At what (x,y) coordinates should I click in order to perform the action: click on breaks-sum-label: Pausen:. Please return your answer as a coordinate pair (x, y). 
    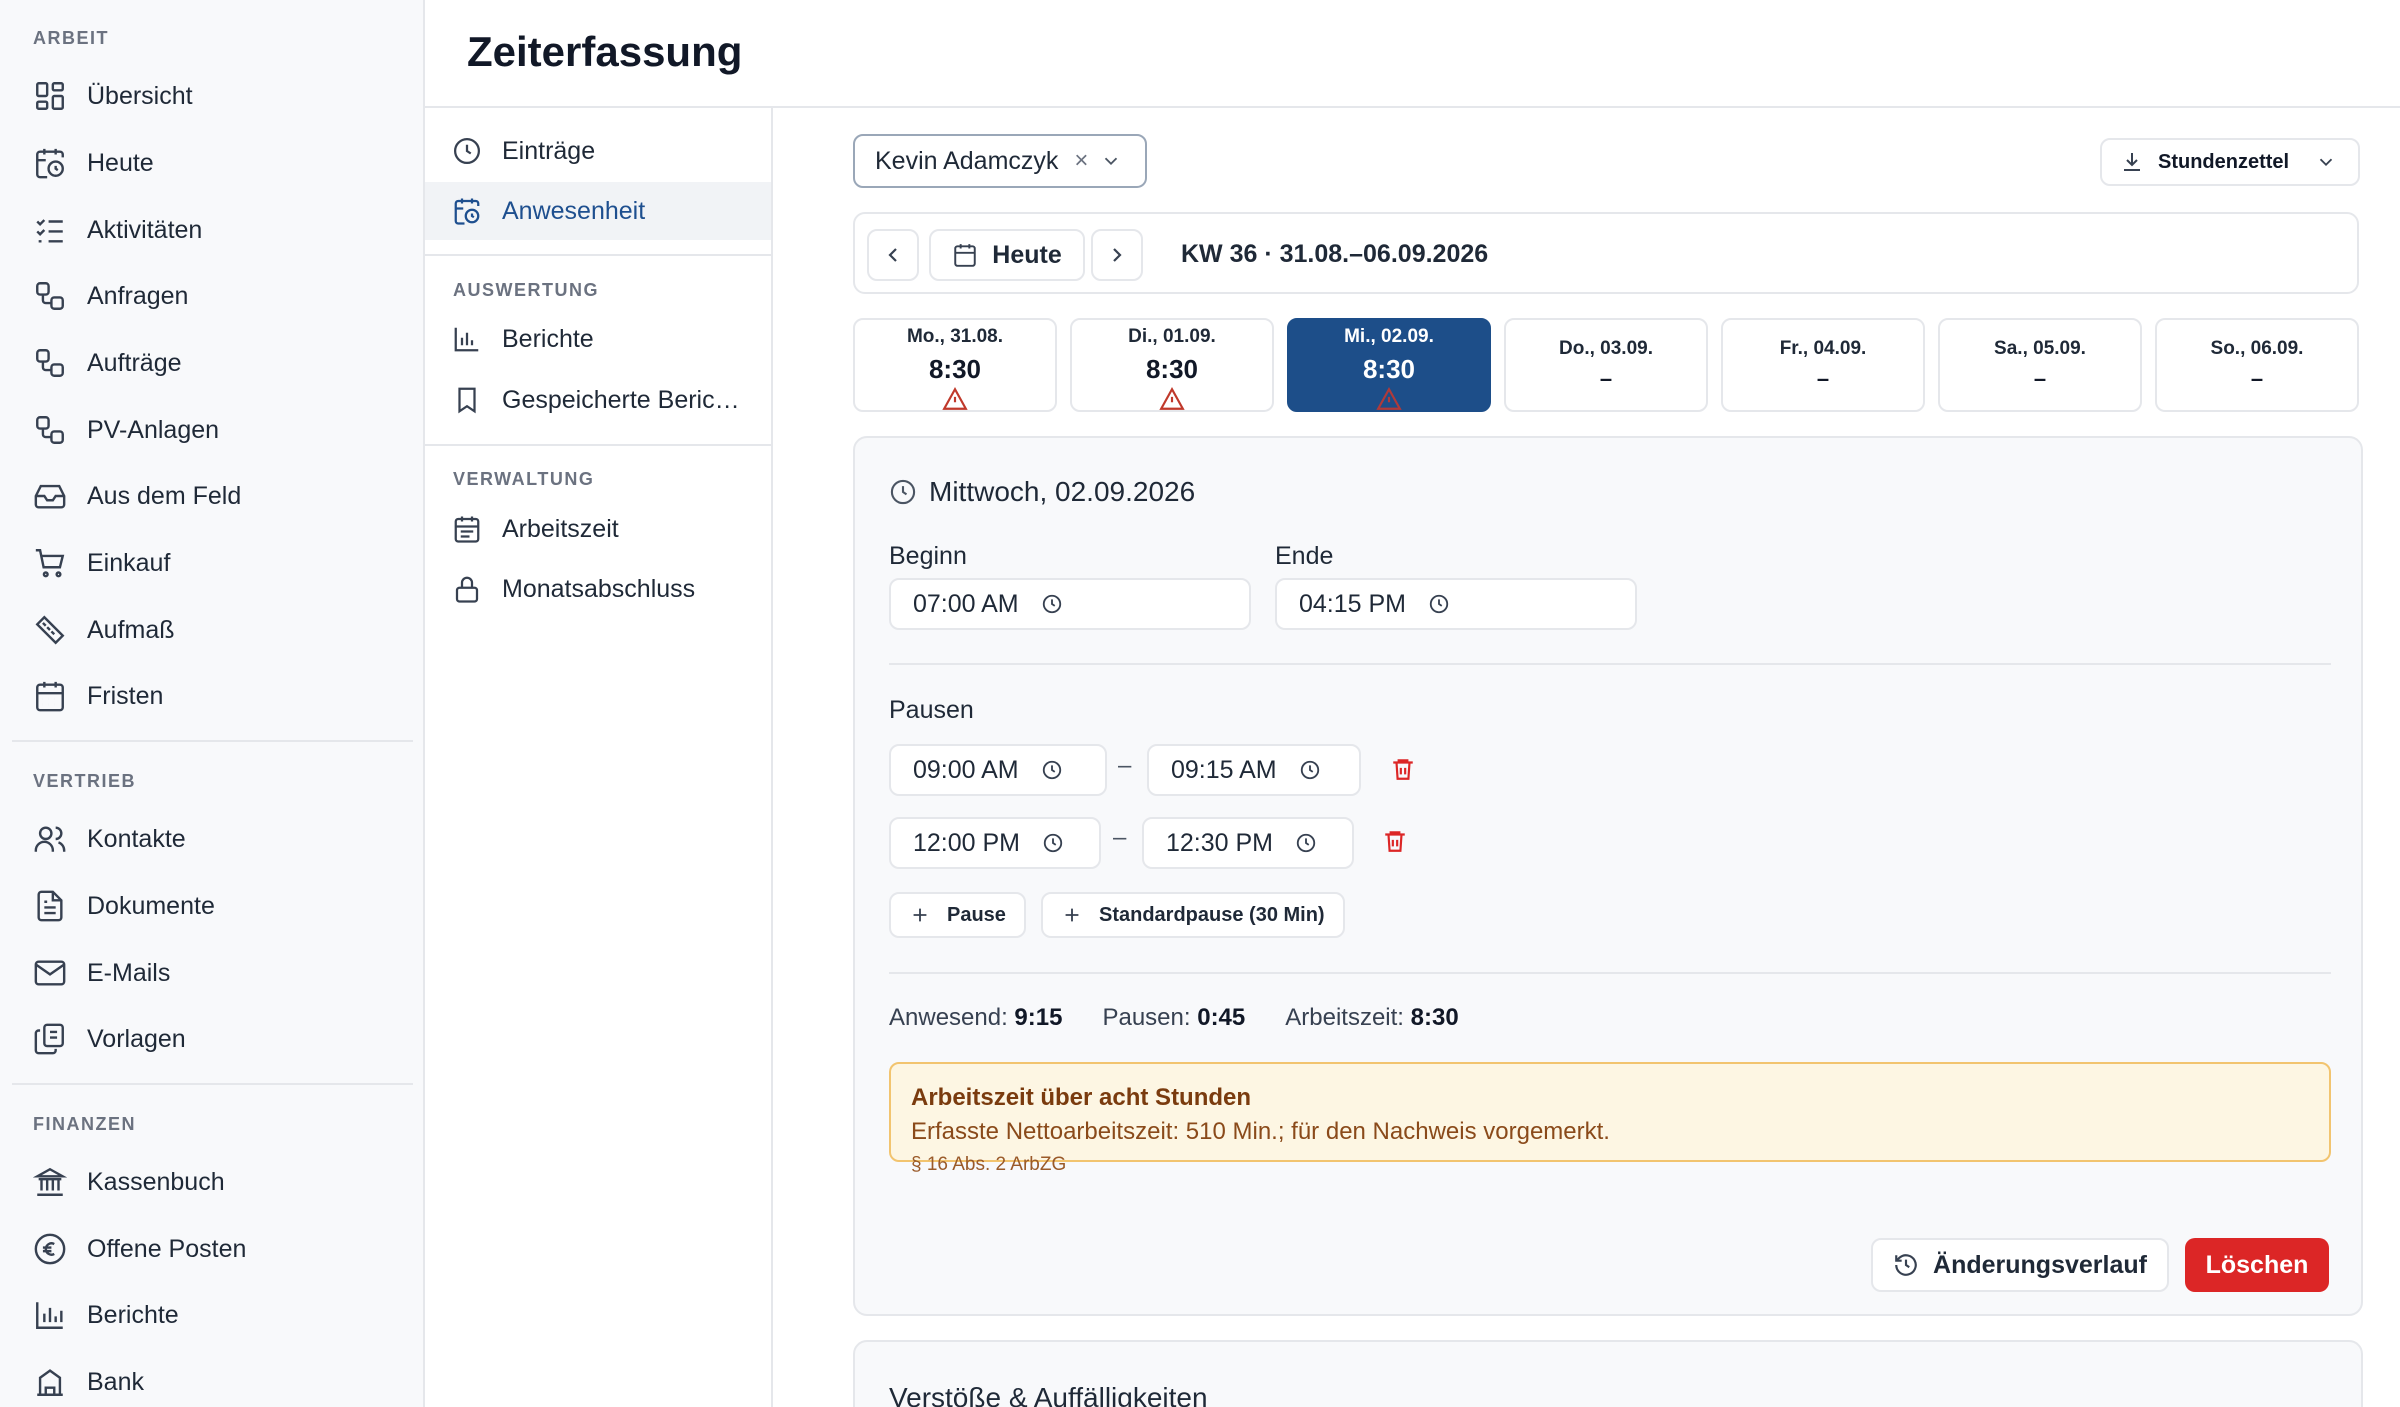
    Looking at the image, I should click on (1146, 1017).